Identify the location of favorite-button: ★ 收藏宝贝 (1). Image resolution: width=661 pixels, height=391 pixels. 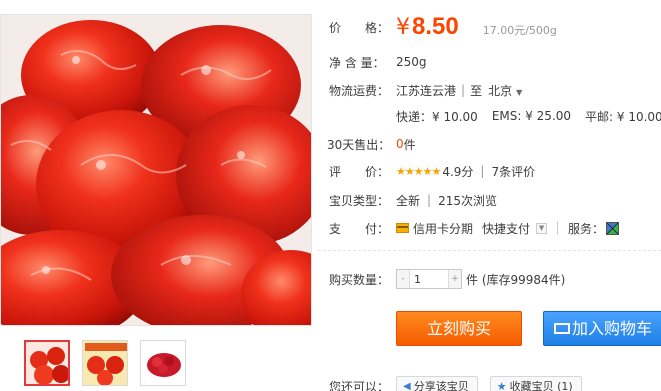
(535, 383).